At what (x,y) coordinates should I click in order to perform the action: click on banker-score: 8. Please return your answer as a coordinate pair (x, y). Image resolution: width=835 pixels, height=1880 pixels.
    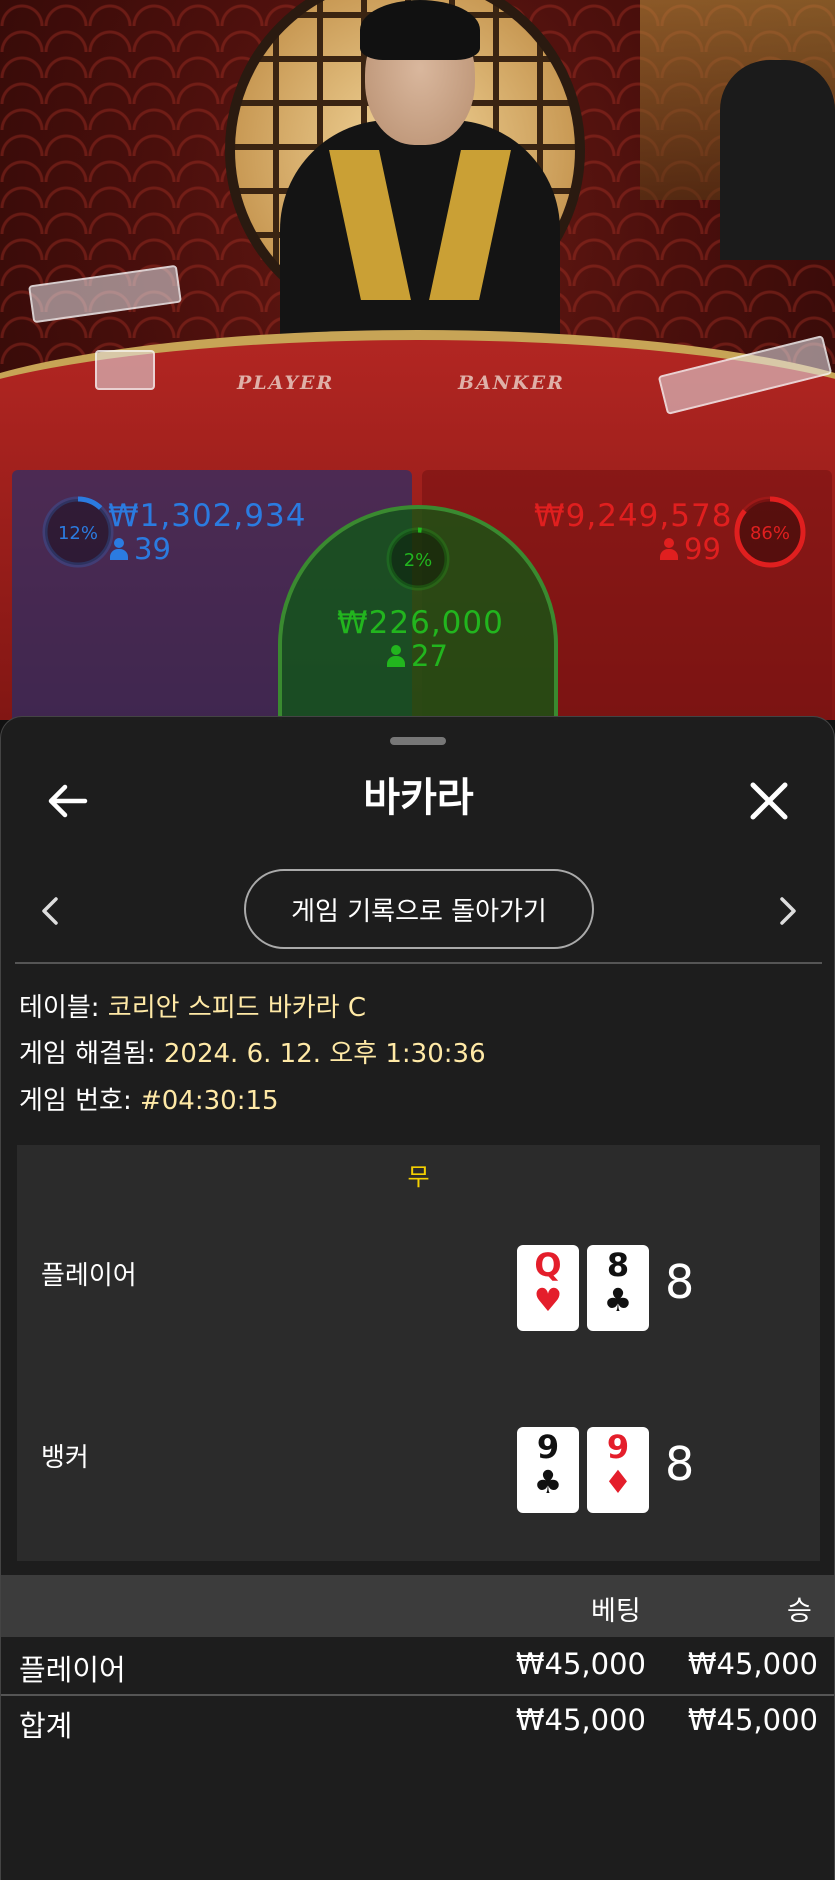
    Looking at the image, I should click on (680, 1464).